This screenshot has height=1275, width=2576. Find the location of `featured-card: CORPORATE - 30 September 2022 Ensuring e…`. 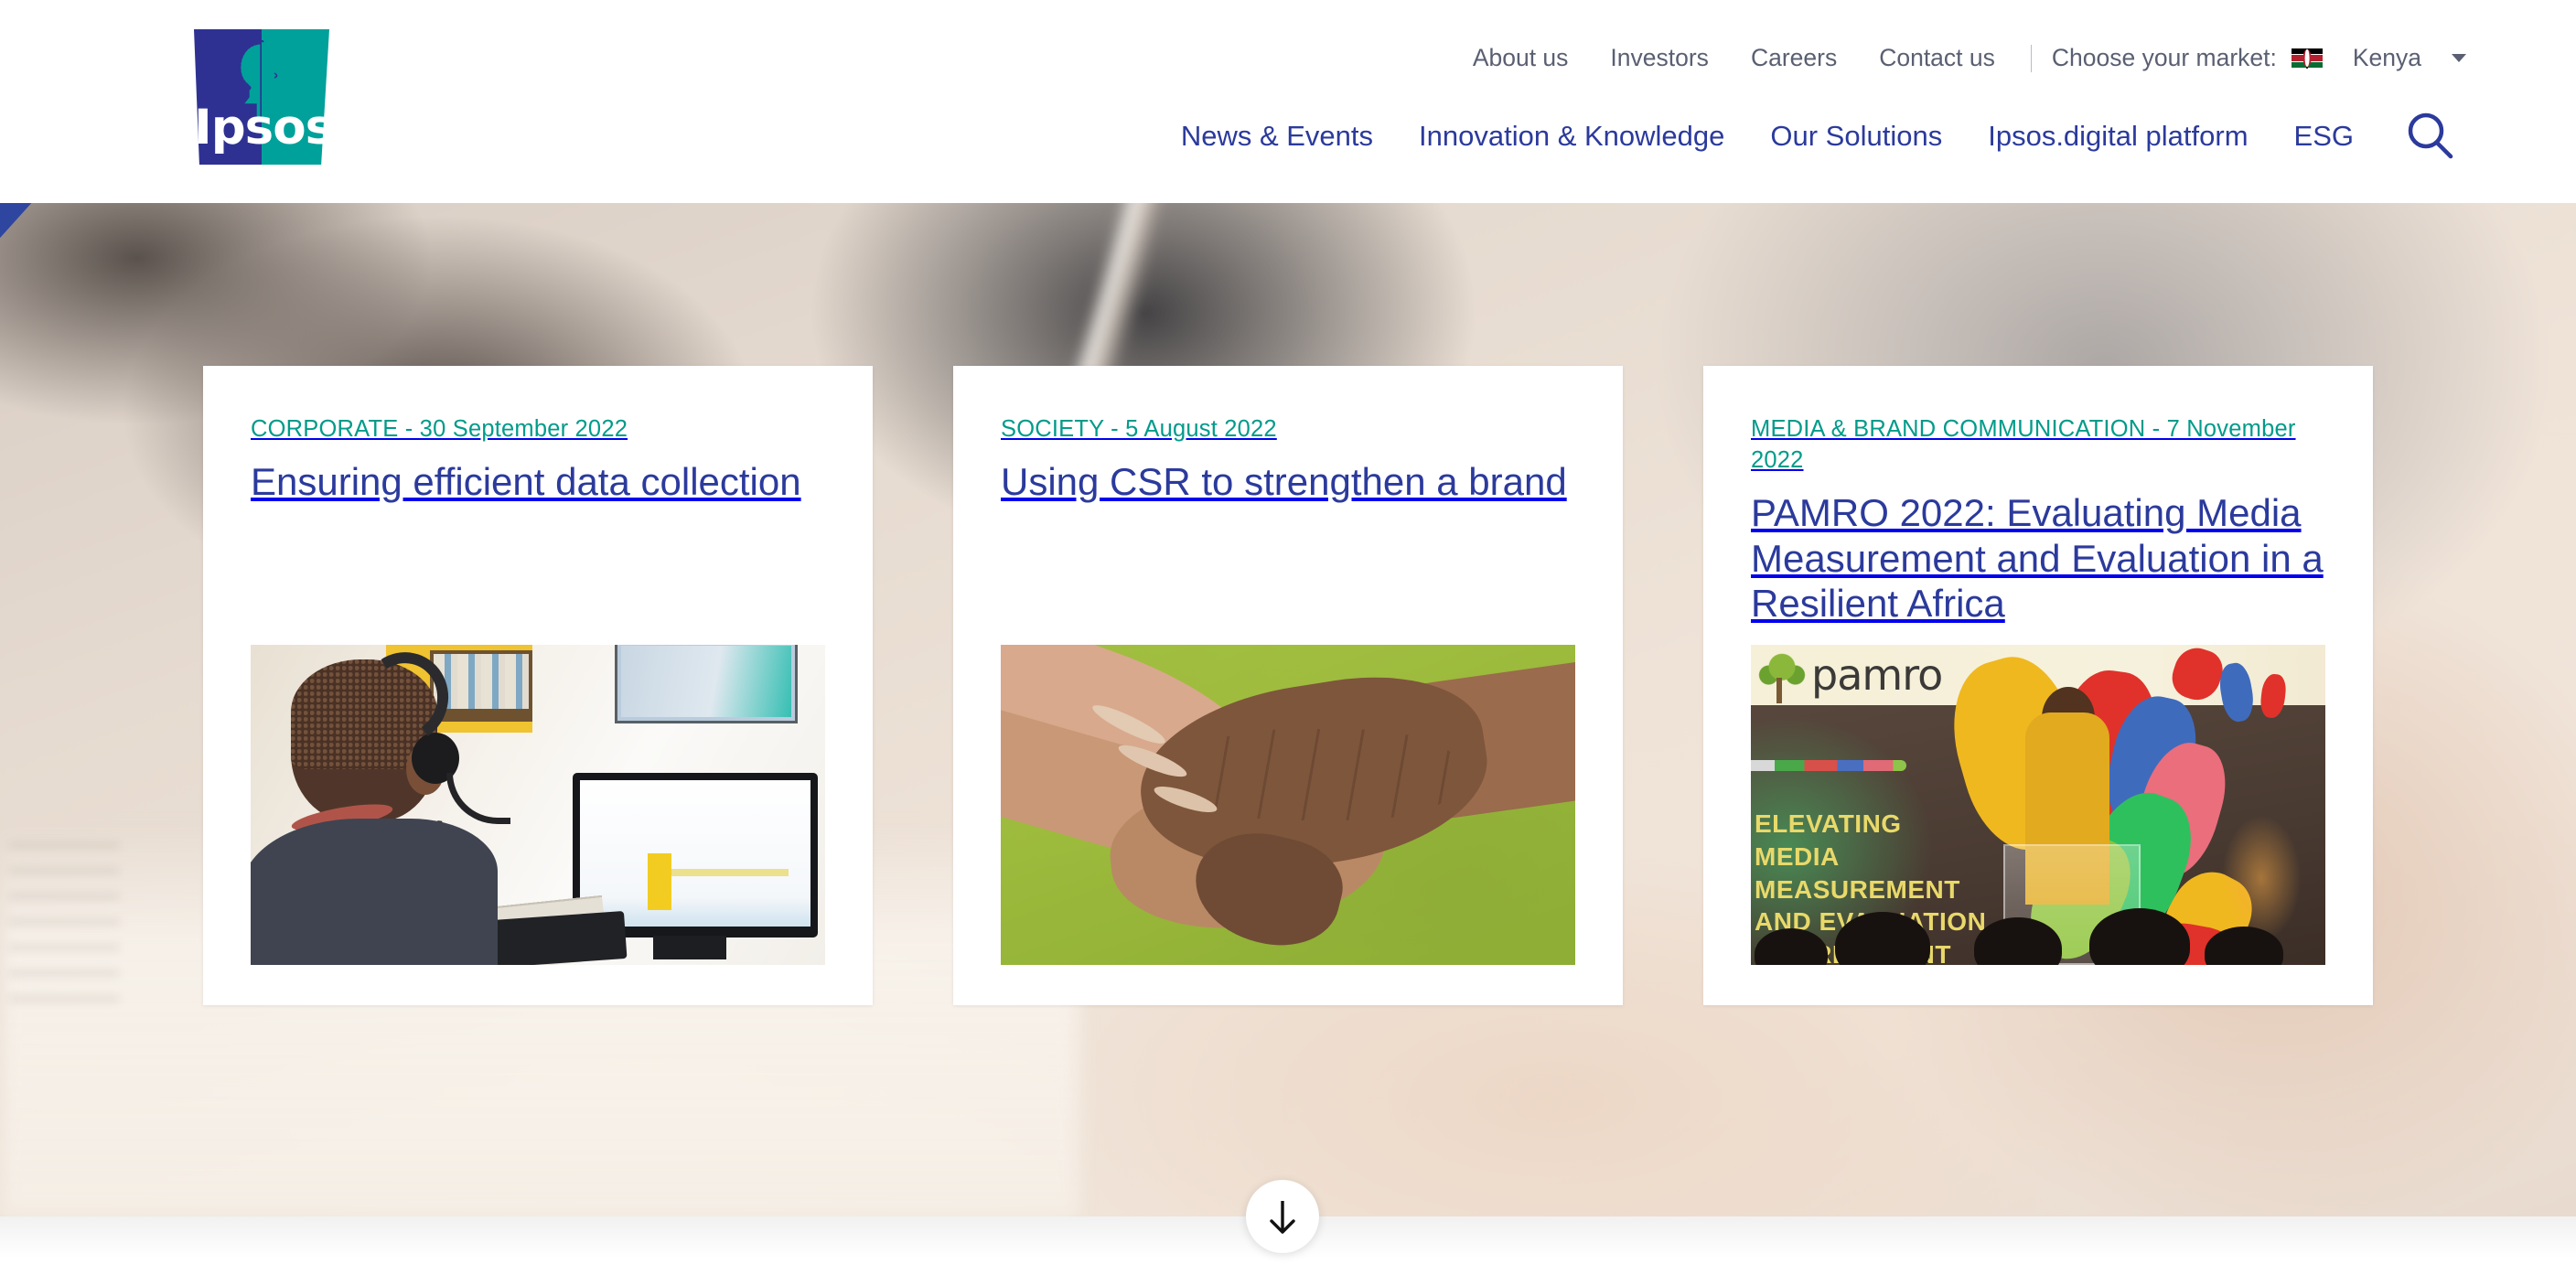

featured-card: CORPORATE - 30 September 2022 Ensuring e… is located at coordinates (538, 685).